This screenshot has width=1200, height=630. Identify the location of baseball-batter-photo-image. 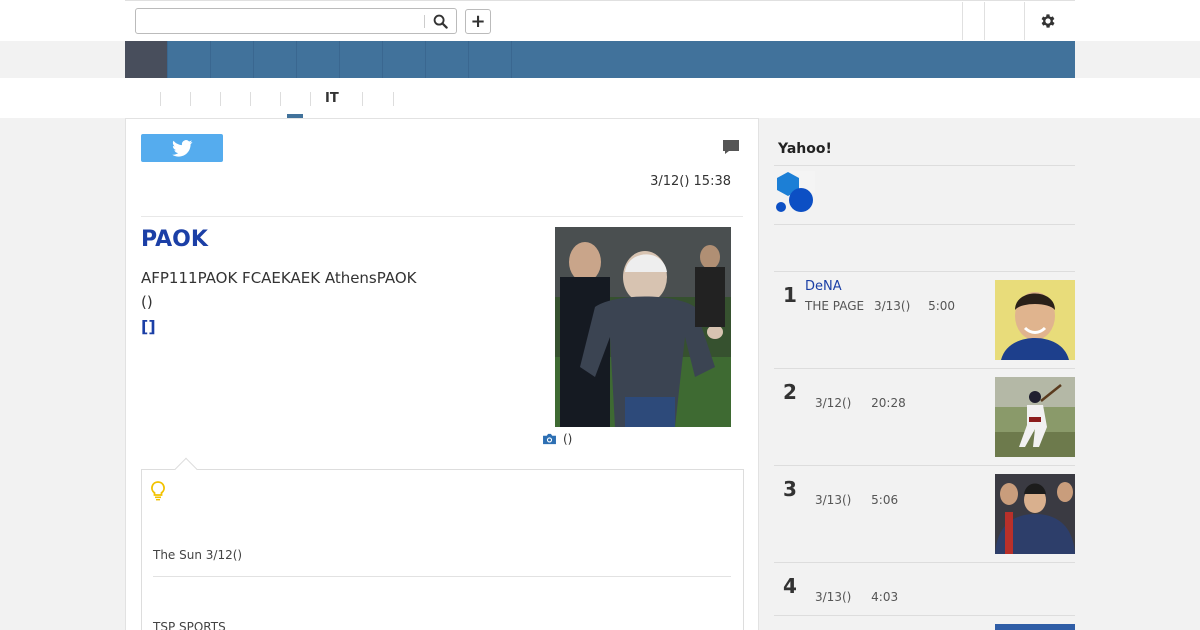
(1035, 417).